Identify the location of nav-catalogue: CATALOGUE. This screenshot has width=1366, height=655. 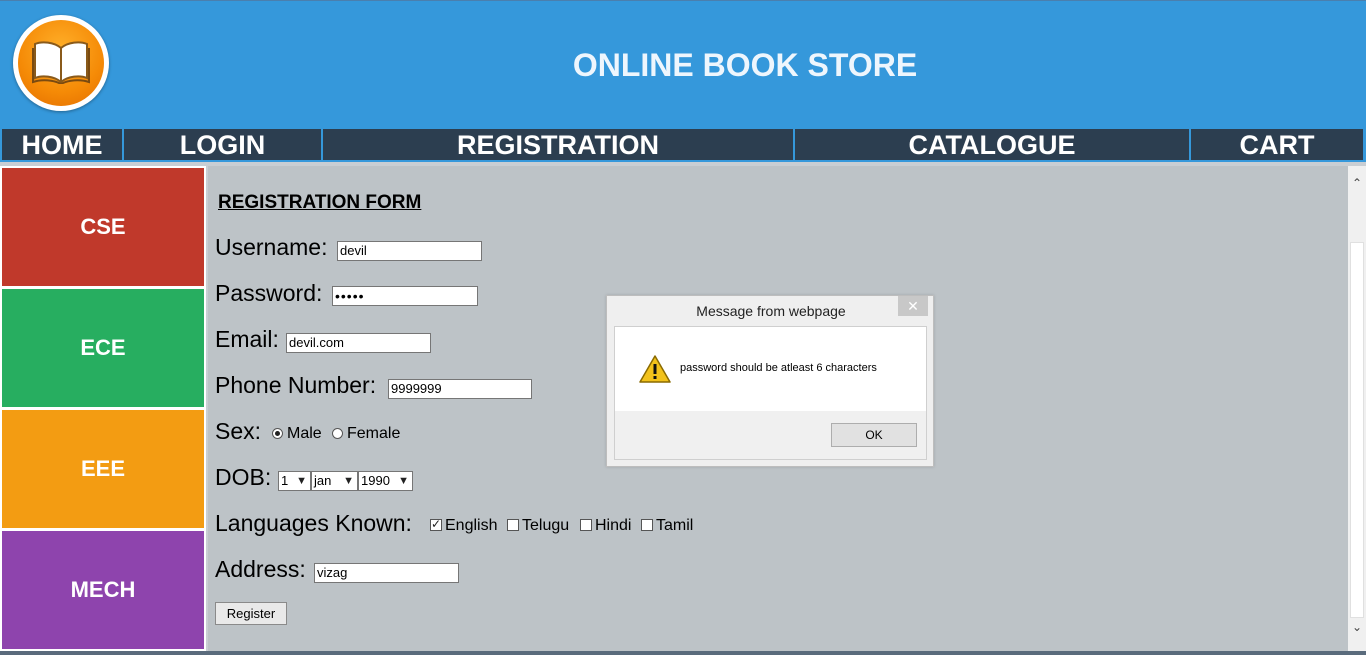
(993, 144).